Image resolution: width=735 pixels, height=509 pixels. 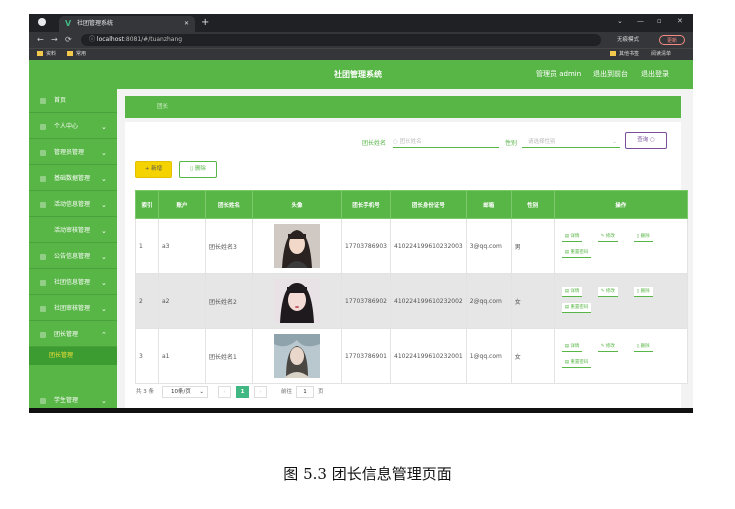 I want to click on prev-page-button: ‹, so click(x=224, y=392).